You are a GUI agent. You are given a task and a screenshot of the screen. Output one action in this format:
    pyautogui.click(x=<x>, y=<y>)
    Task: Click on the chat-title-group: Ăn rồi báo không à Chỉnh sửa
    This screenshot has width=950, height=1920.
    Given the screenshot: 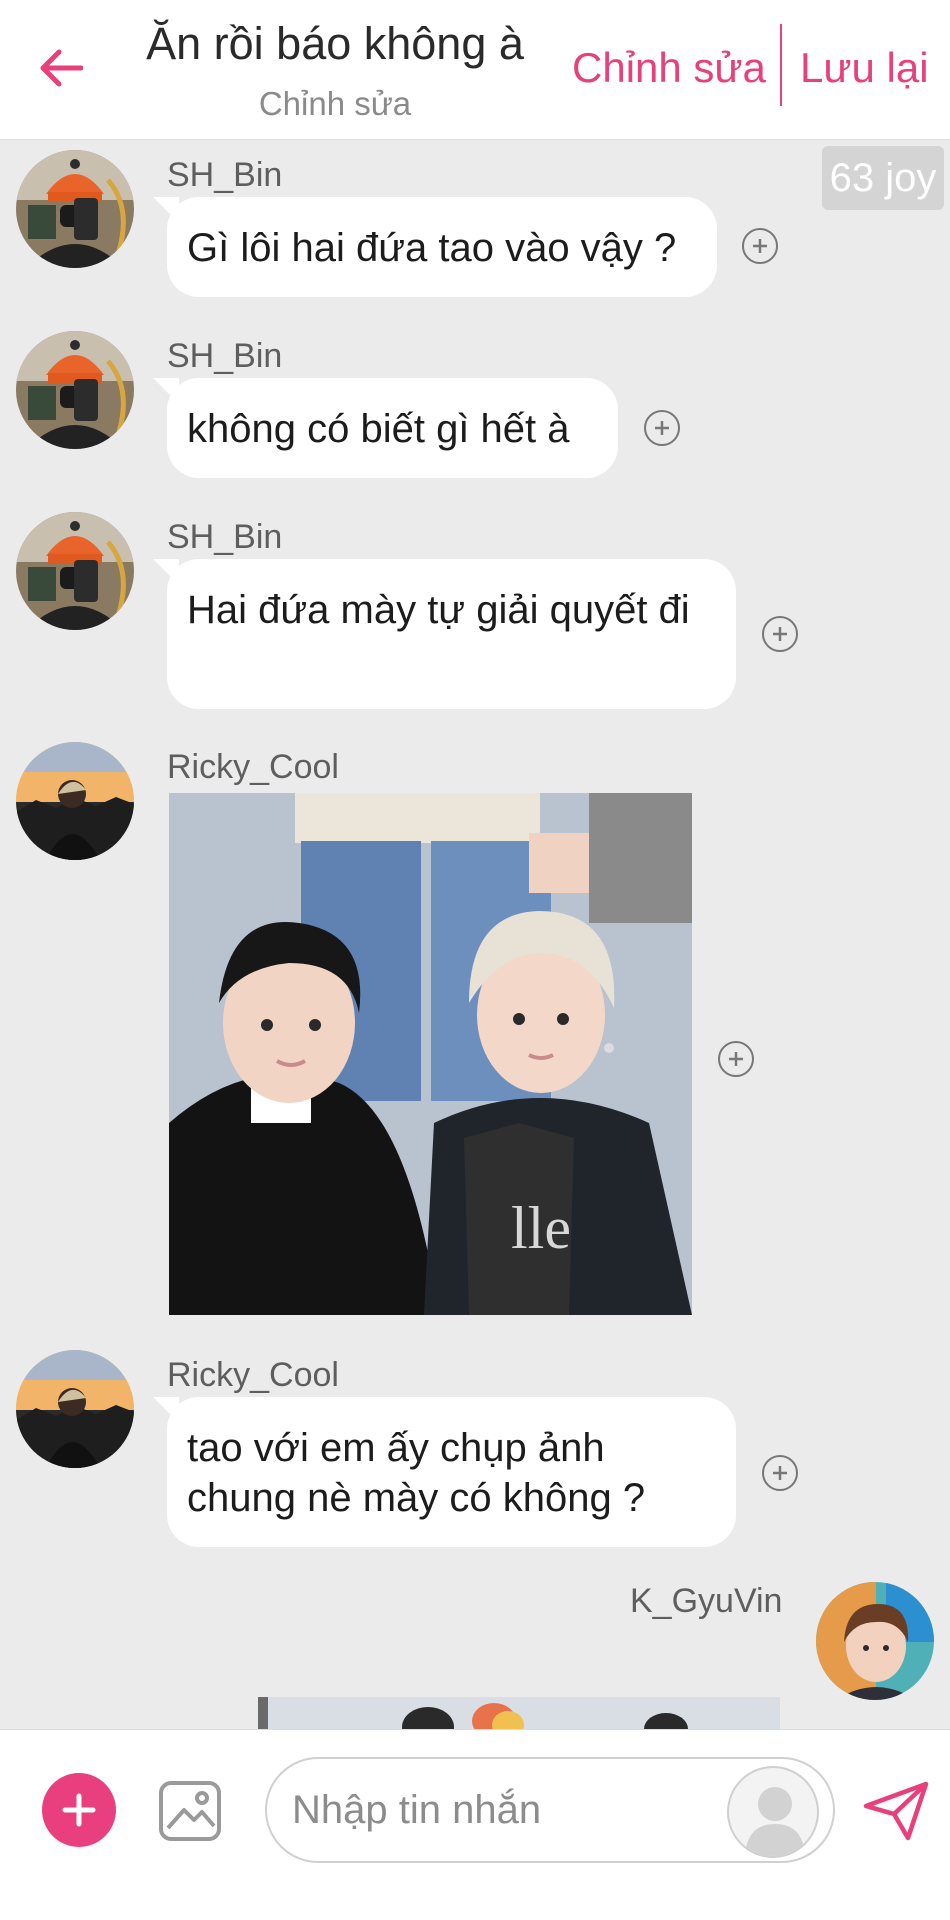 What is the action you would take?
    pyautogui.click(x=335, y=70)
    